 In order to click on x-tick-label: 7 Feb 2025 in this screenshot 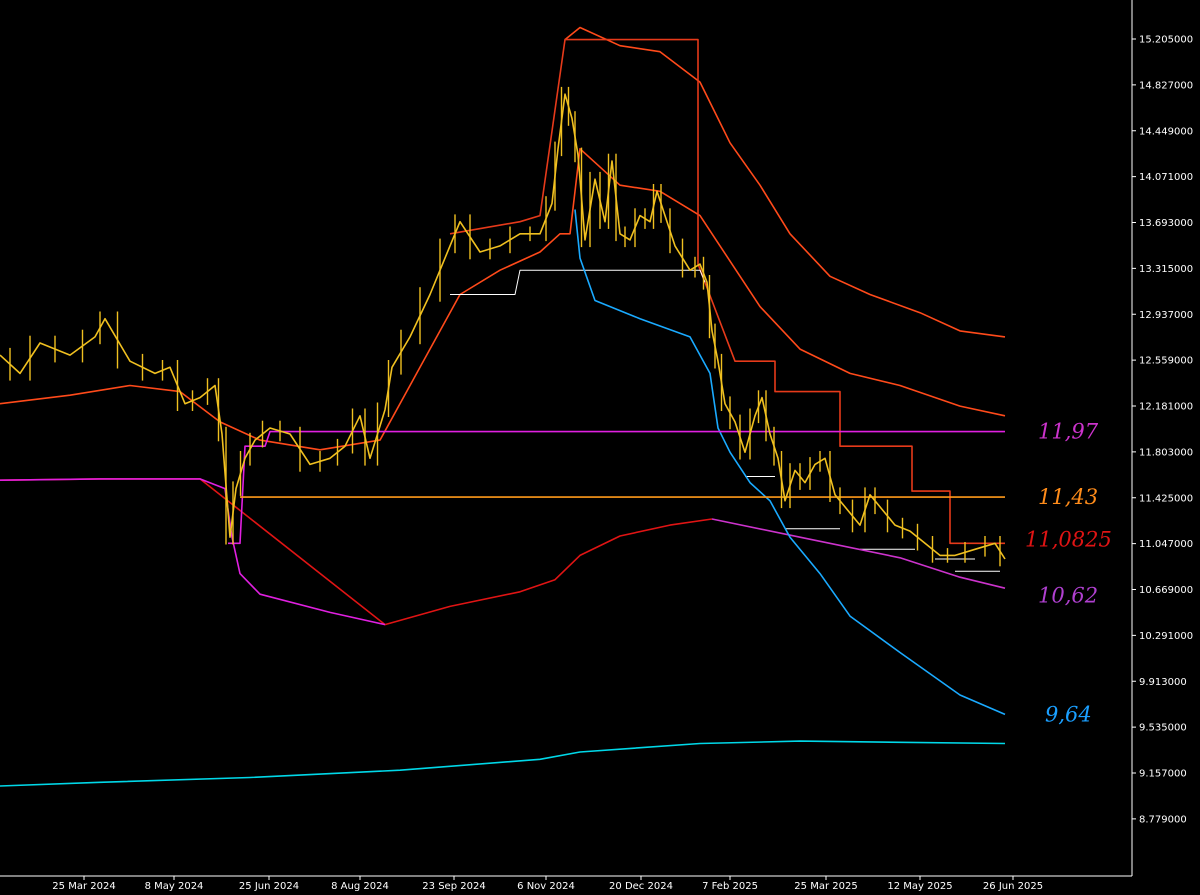, I will do `click(730, 886)`.